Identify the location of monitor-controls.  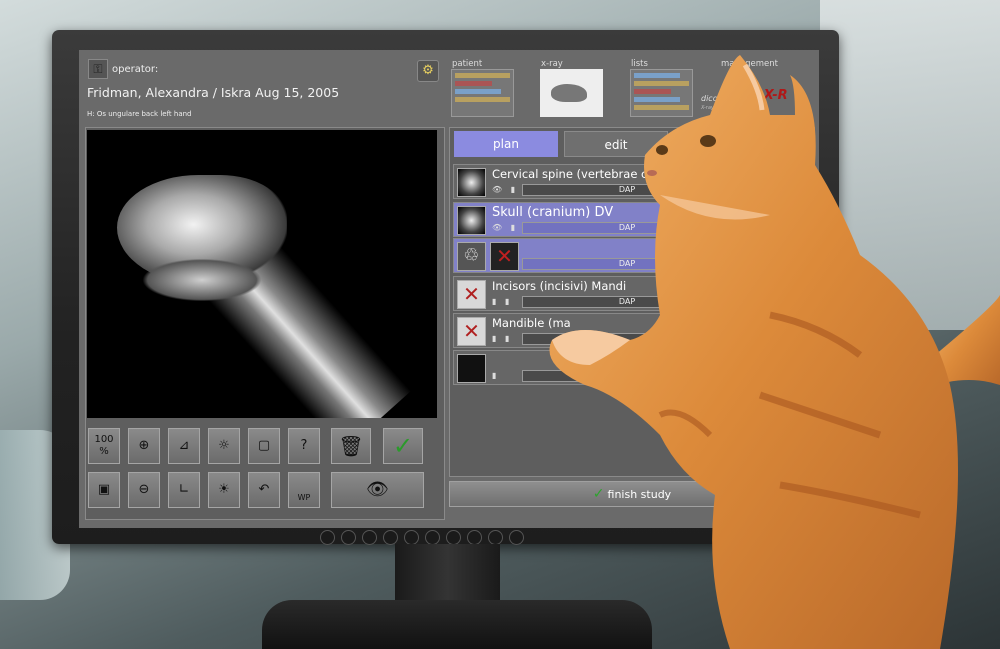
(422, 537).